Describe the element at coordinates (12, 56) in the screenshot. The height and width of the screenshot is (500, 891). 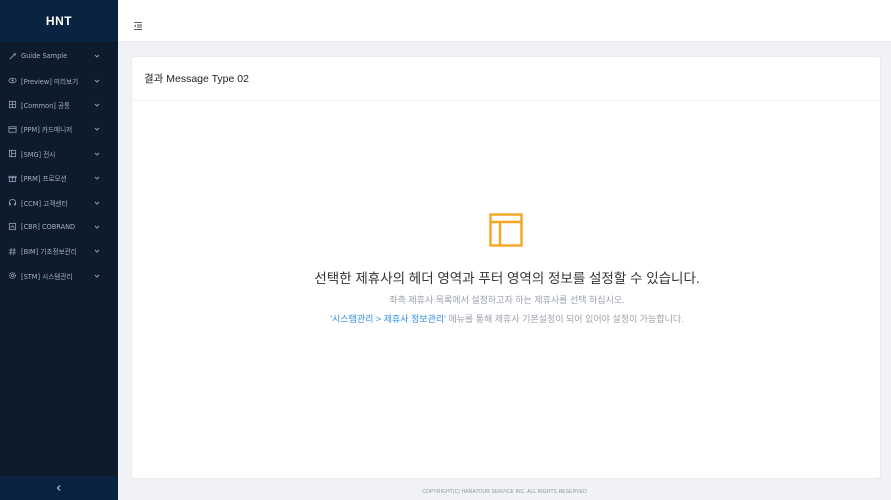
I see `guide-icon` at that location.